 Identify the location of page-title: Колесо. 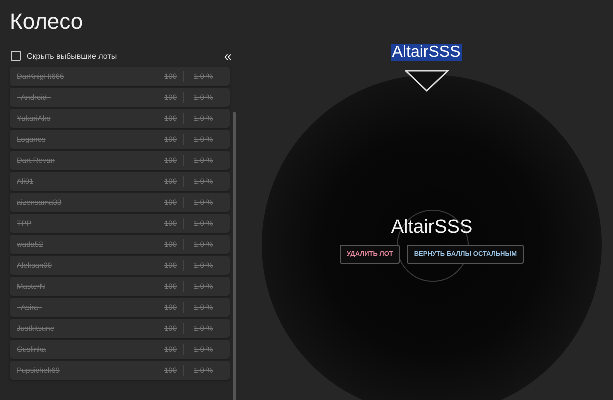
(47, 22).